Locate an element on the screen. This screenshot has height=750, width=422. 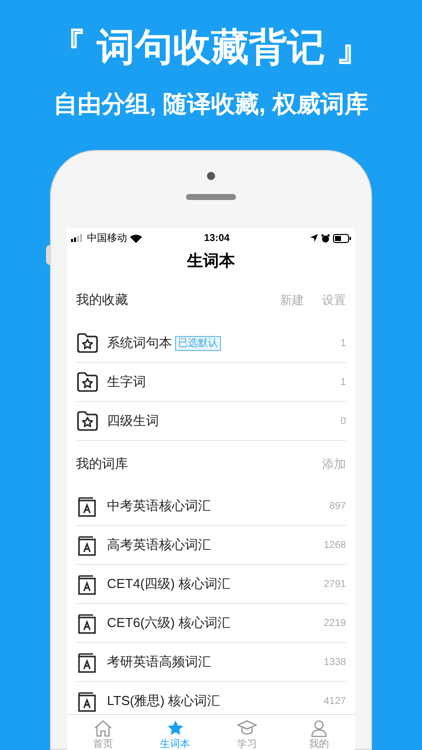
collection-name: 生字词 is located at coordinates (126, 382).